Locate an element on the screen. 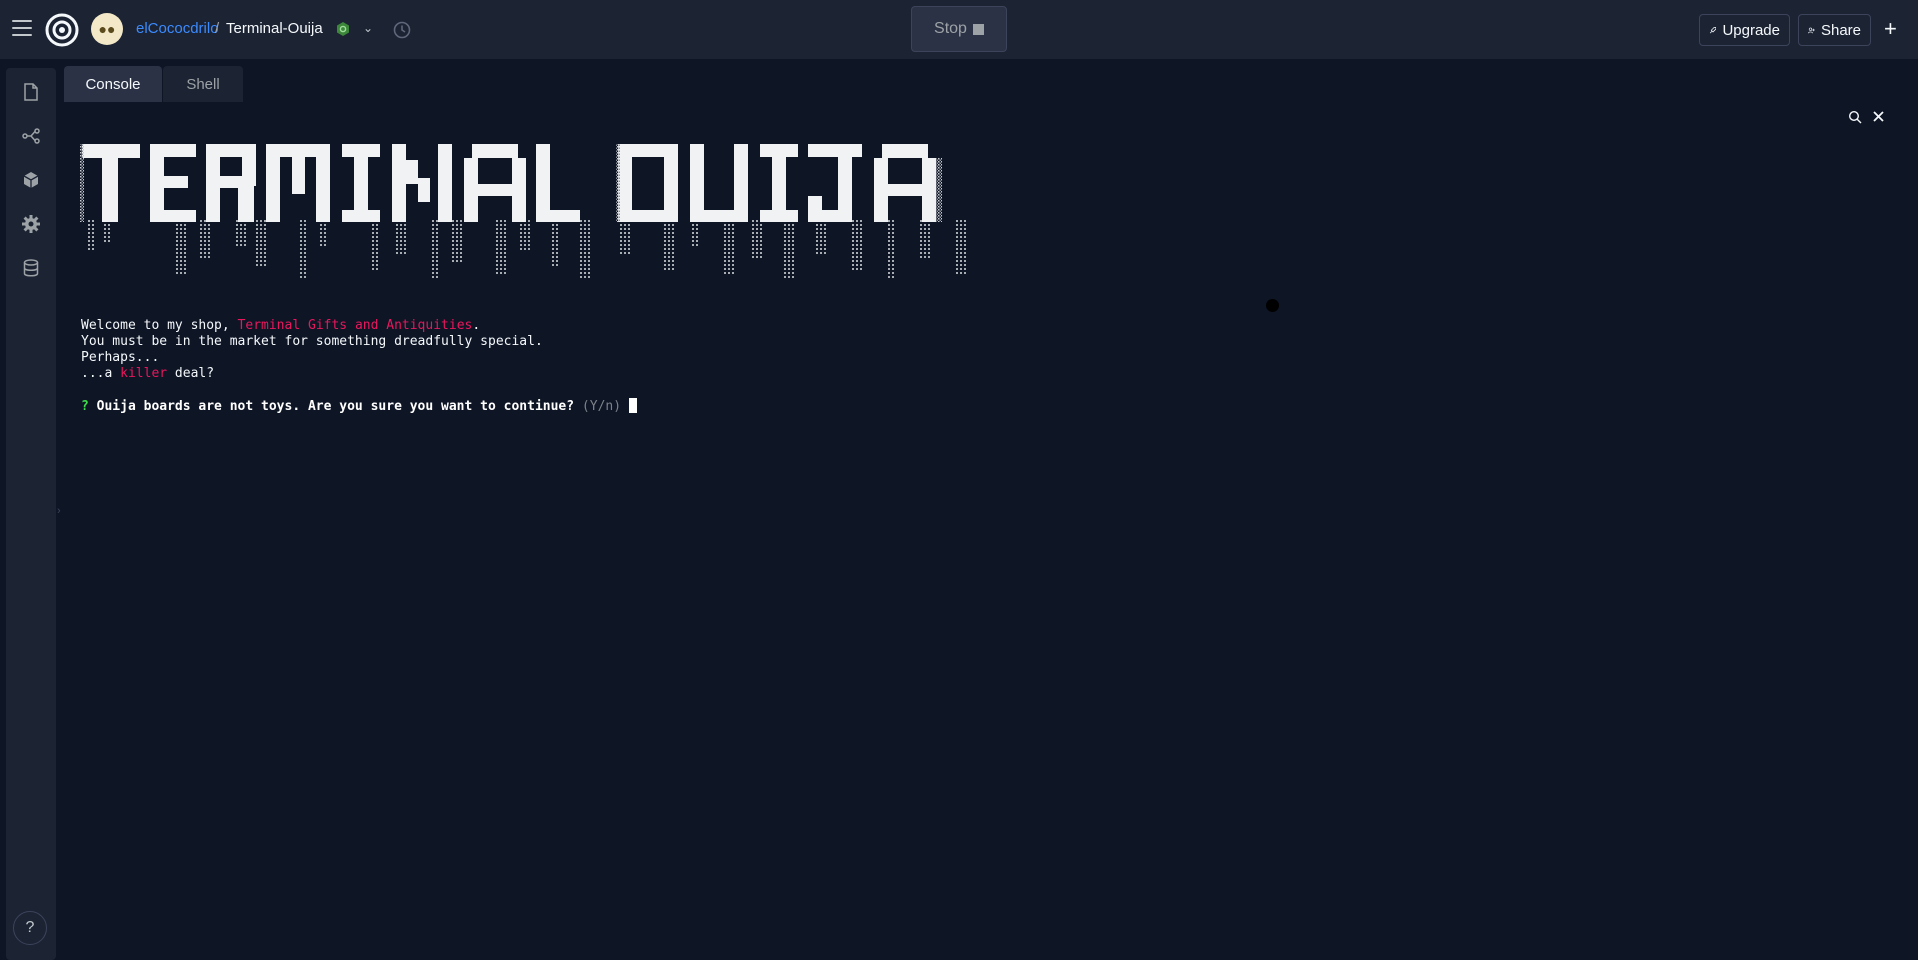 This screenshot has width=1918, height=960. files-icon is located at coordinates (31, 92).